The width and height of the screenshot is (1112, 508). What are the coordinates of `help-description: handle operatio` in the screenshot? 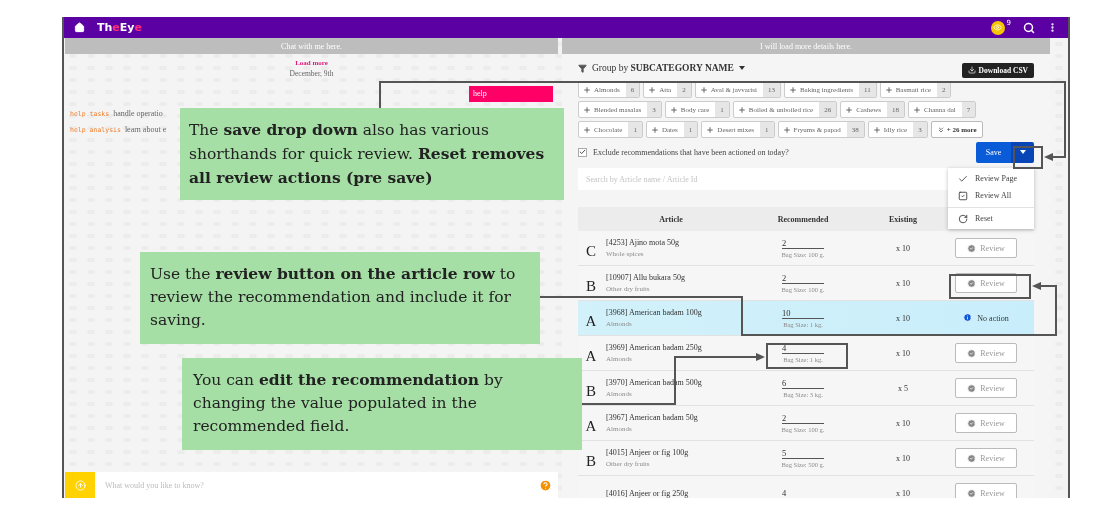 It's located at (138, 113).